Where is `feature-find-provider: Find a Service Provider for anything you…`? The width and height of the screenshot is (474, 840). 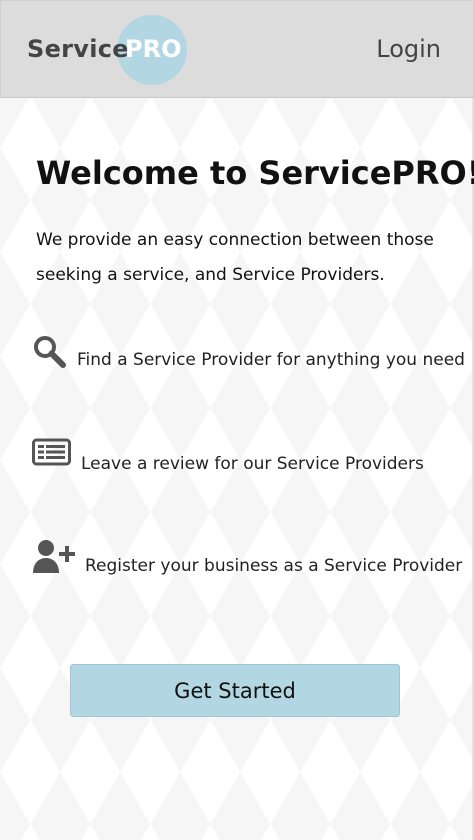
feature-find-provider: Find a Service Provider for anything you… is located at coordinates (248, 354).